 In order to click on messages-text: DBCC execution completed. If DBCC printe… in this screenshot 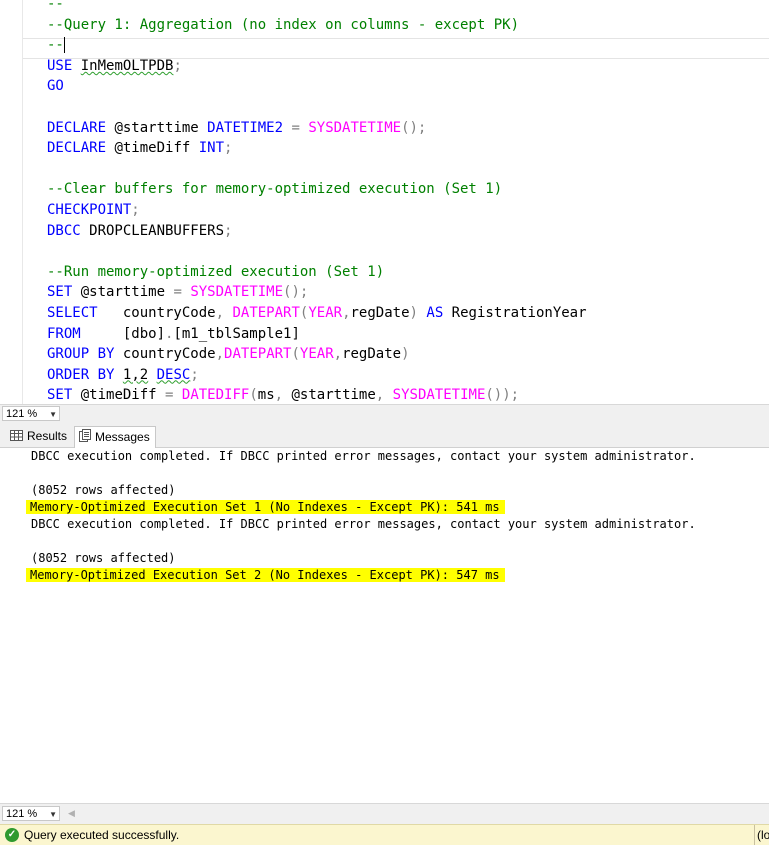, I will do `click(361, 516)`.